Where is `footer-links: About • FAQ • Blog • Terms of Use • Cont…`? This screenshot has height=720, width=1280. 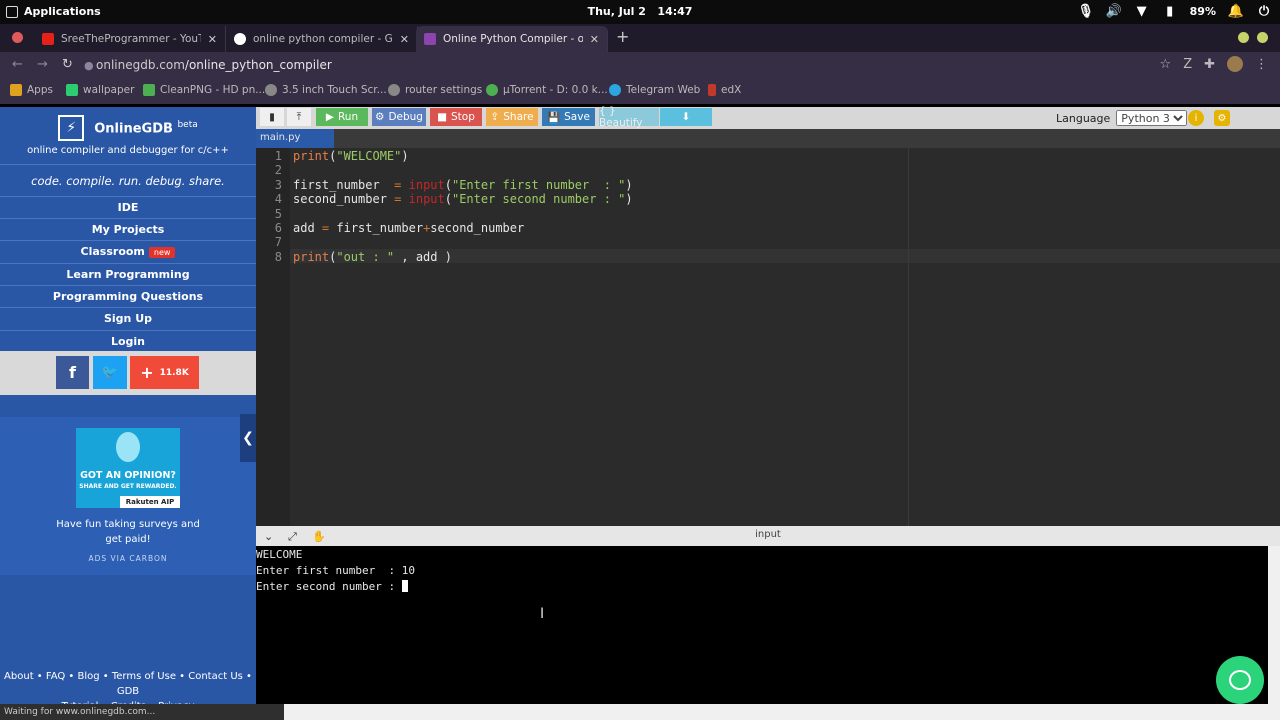
footer-links: About • FAQ • Blog • Terms of Use • Cont… is located at coordinates (128, 684).